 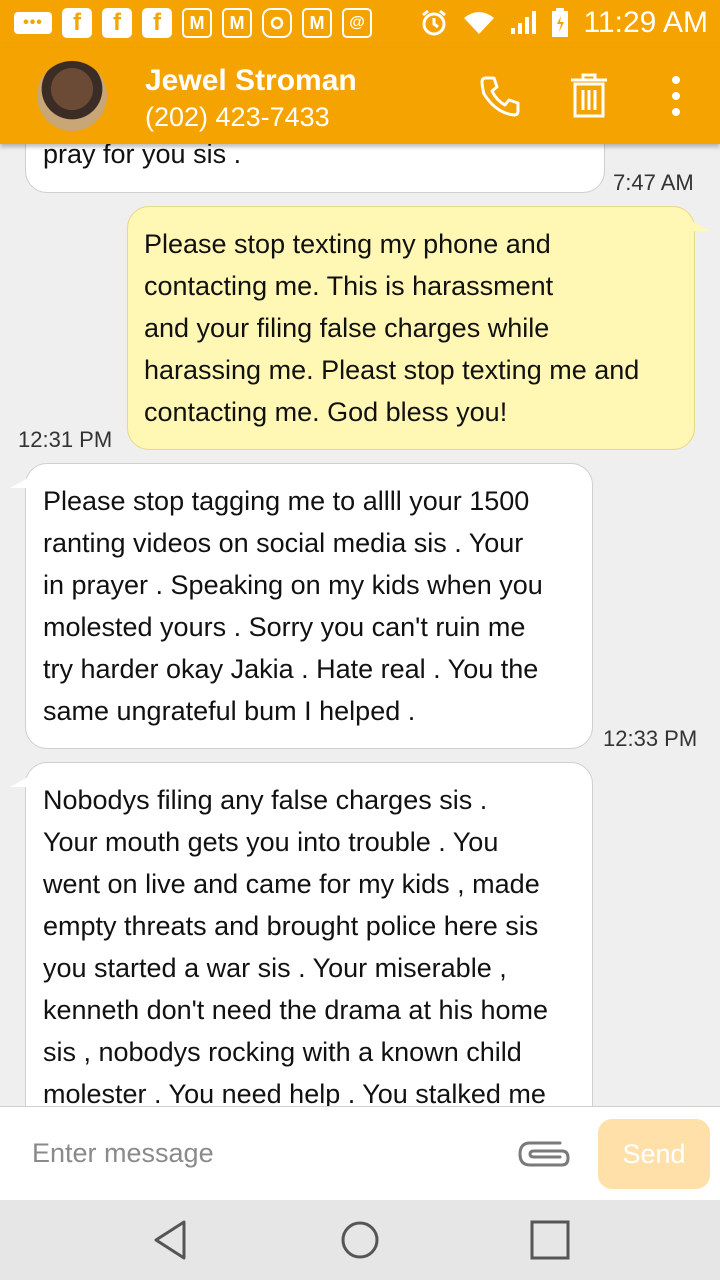 What do you see at coordinates (33, 23) in the screenshot?
I see `more-notifications-icon: •••` at bounding box center [33, 23].